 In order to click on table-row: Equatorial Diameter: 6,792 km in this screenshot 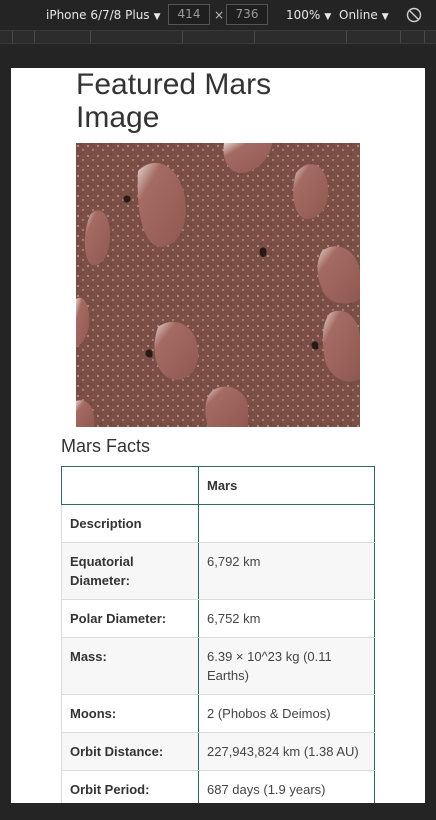, I will do `click(218, 571)`.